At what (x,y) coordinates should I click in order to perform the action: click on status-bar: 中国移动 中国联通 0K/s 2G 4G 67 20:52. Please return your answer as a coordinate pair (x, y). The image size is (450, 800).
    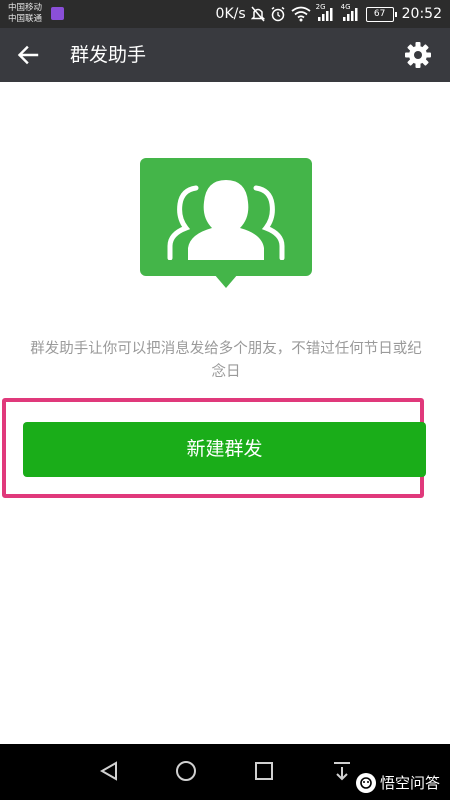
    Looking at the image, I should click on (225, 14).